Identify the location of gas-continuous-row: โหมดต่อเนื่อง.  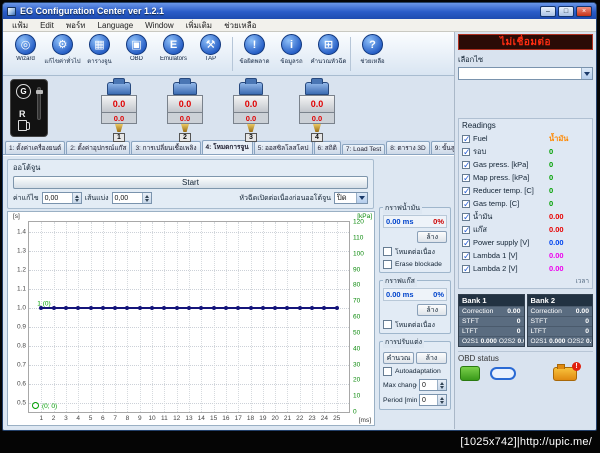
(415, 324).